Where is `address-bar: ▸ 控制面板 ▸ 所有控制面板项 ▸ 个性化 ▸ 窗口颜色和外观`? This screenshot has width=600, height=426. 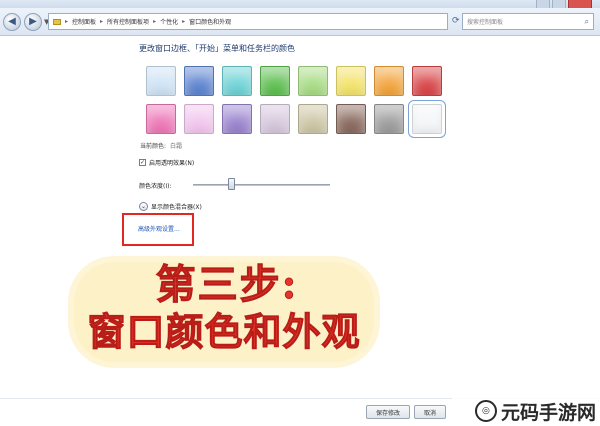
address-bar: ▸ 控制面板 ▸ 所有控制面板项 ▸ 个性化 ▸ 窗口颜色和外观 is located at coordinates (248, 21).